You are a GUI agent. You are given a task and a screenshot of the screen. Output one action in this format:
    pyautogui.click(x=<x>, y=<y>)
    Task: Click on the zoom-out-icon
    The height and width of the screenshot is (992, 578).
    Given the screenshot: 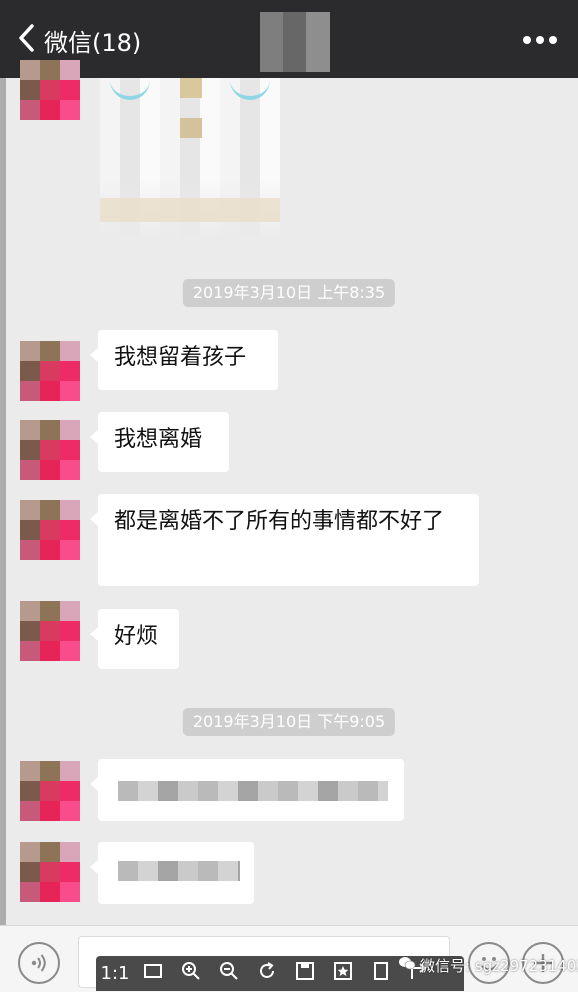 What is the action you would take?
    pyautogui.click(x=229, y=973)
    